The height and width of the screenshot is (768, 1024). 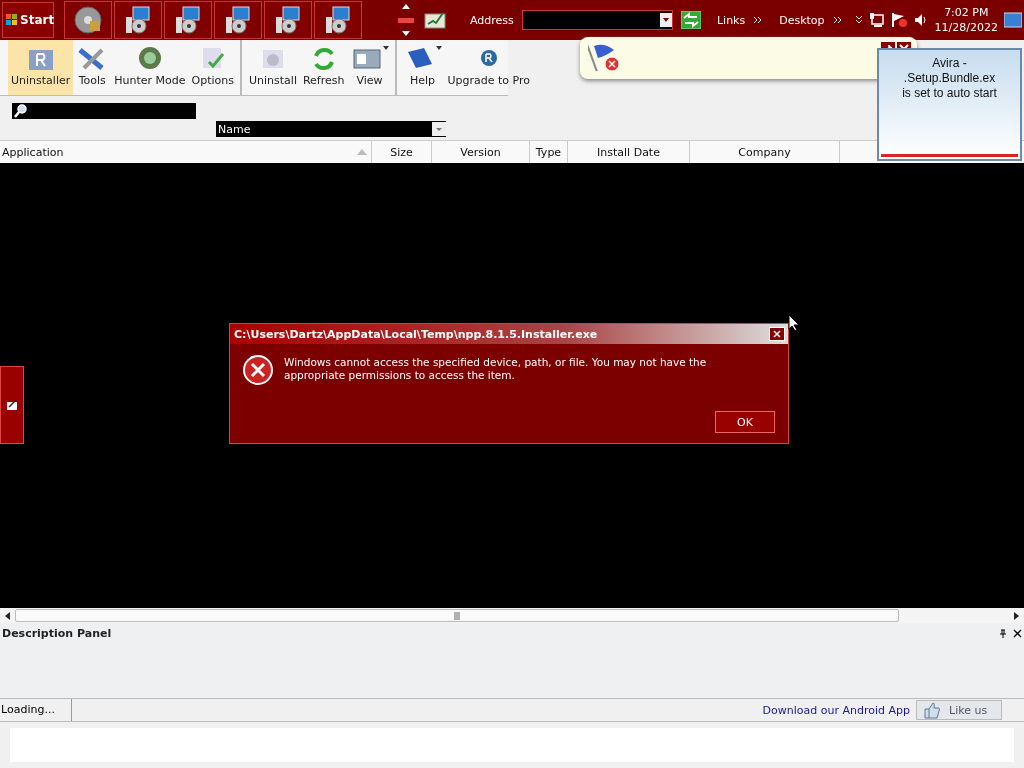 I want to click on notification-text: .Setup.Bundle.ex, so click(x=949, y=78).